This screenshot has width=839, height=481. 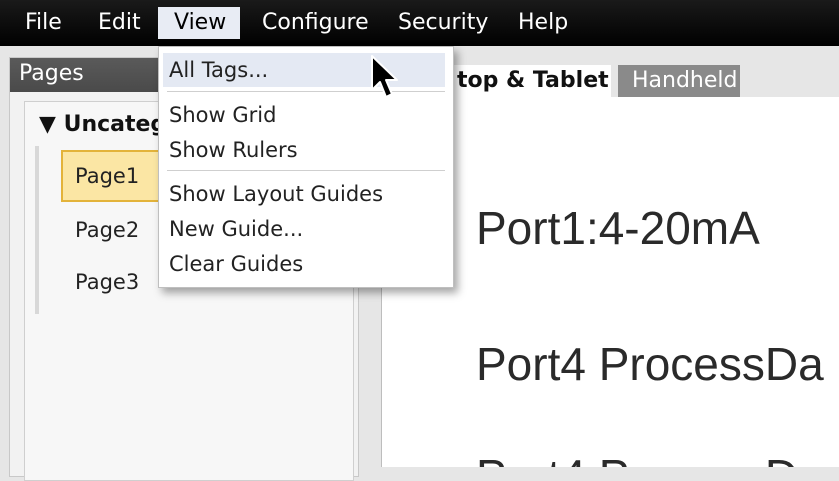 What do you see at coordinates (637, 458) in the screenshot?
I see `canvas-label-port4-second: Port4 ProcessD` at bounding box center [637, 458].